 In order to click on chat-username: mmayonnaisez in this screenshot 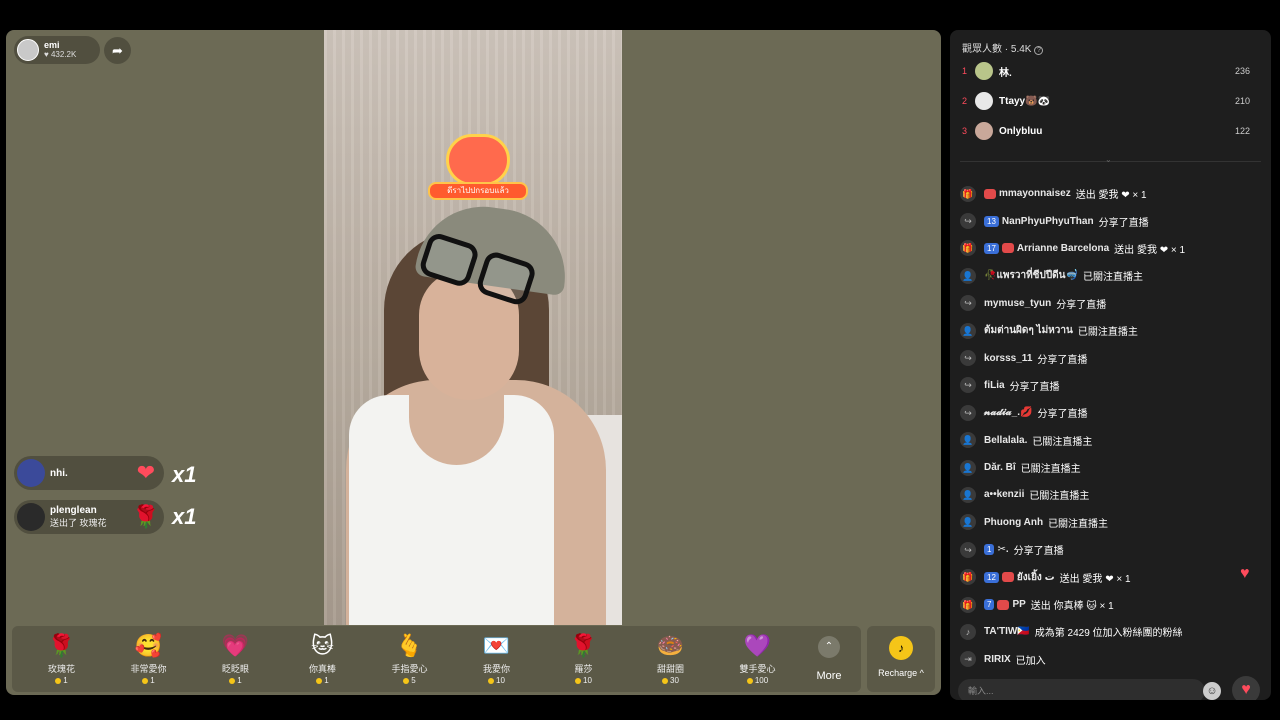, I will do `click(1035, 193)`.